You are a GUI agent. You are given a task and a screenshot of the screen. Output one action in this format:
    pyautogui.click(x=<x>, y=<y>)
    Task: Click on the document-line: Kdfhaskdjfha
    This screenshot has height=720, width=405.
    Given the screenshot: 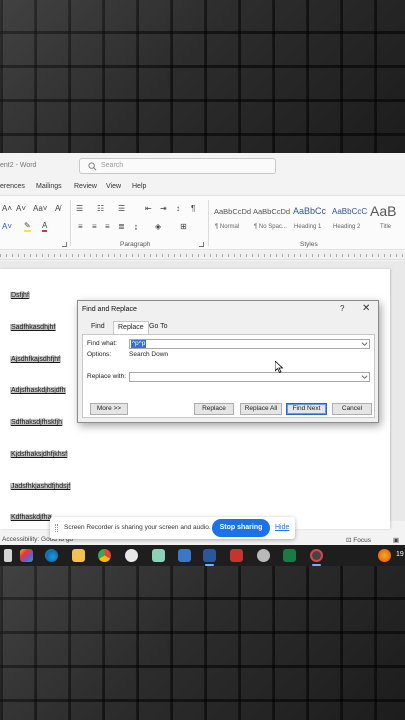 What is the action you would take?
    pyautogui.click(x=31, y=517)
    